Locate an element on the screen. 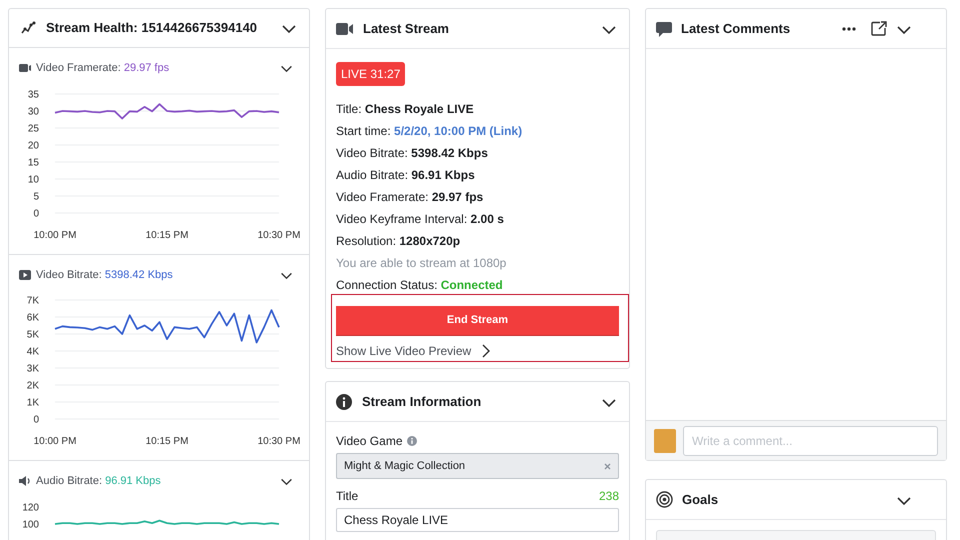 This screenshot has height=540, width=960. panel-title: Latest Stream is located at coordinates (406, 29).